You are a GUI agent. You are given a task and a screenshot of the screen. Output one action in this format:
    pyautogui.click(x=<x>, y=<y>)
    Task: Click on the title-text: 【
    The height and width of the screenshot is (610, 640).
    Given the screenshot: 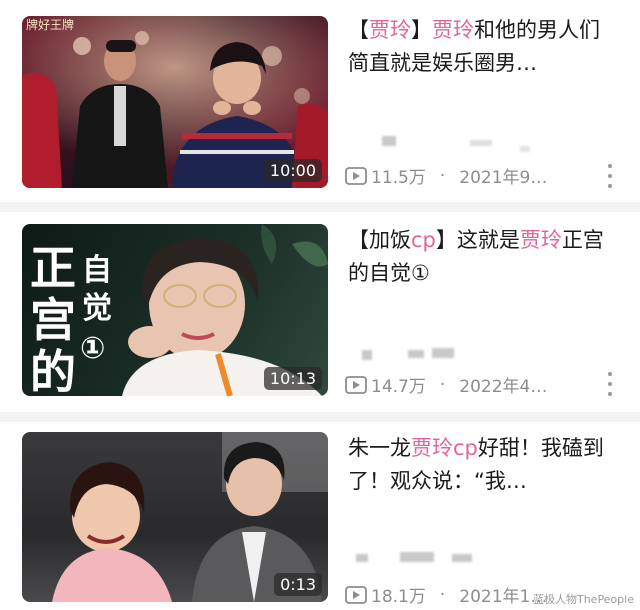 What is the action you would take?
    pyautogui.click(x=358, y=30)
    